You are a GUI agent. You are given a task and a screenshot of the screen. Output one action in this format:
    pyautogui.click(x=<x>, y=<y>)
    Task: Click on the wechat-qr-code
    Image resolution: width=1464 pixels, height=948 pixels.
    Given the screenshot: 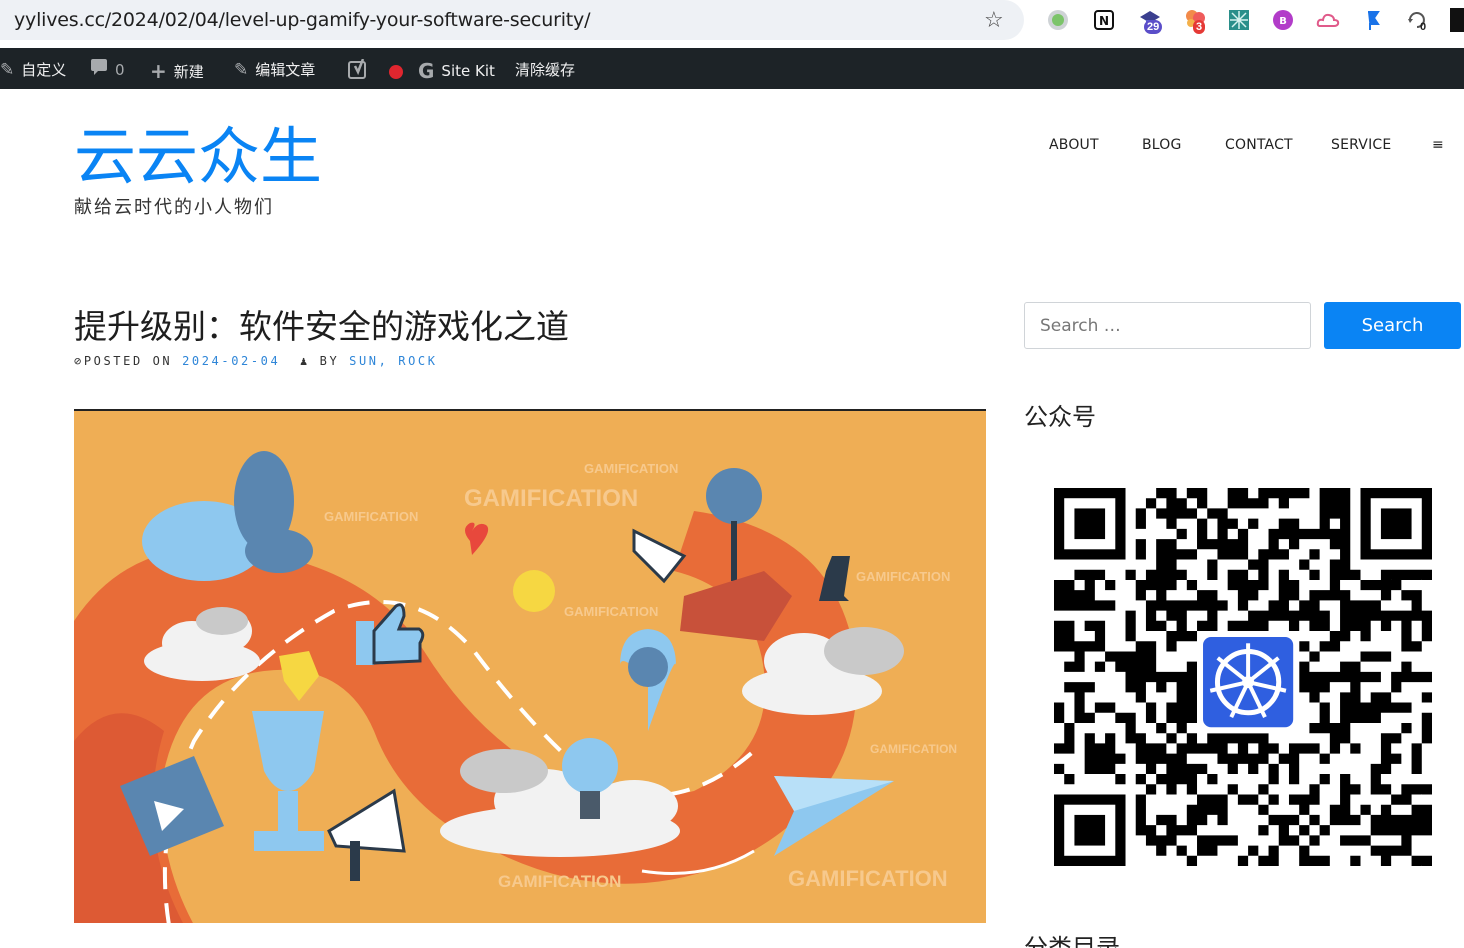 What is the action you would take?
    pyautogui.click(x=1243, y=677)
    